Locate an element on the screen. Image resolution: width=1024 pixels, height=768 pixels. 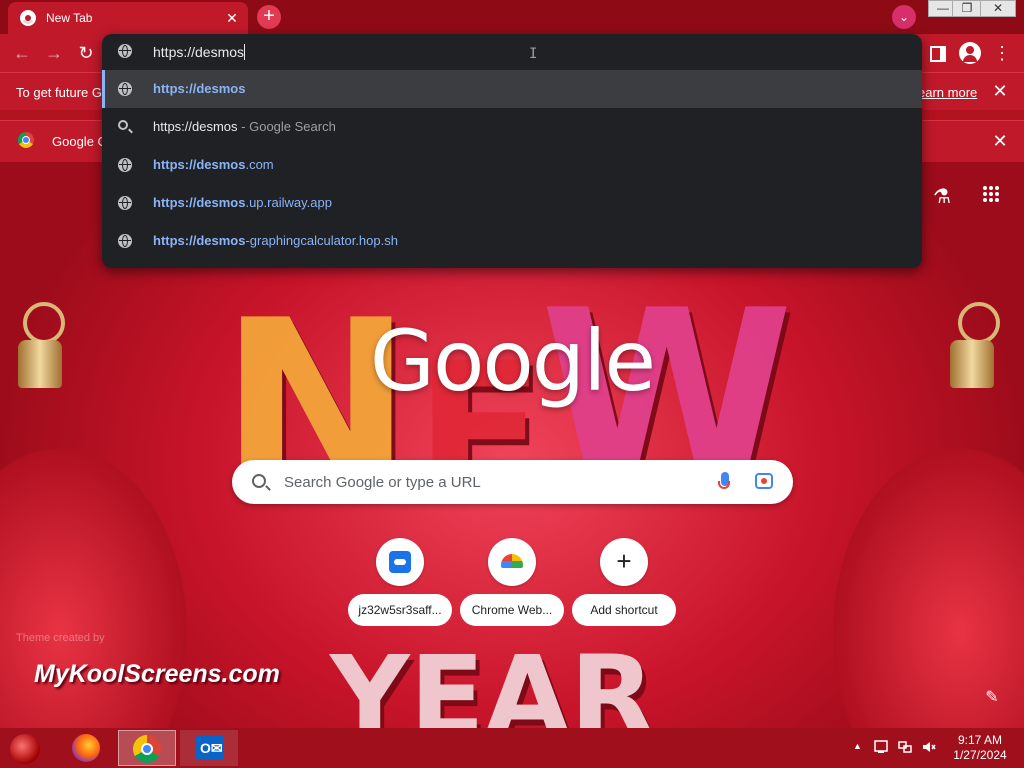
system-clock: 9:17 AM 1/27/2024 is located at coordinates (980, 748).